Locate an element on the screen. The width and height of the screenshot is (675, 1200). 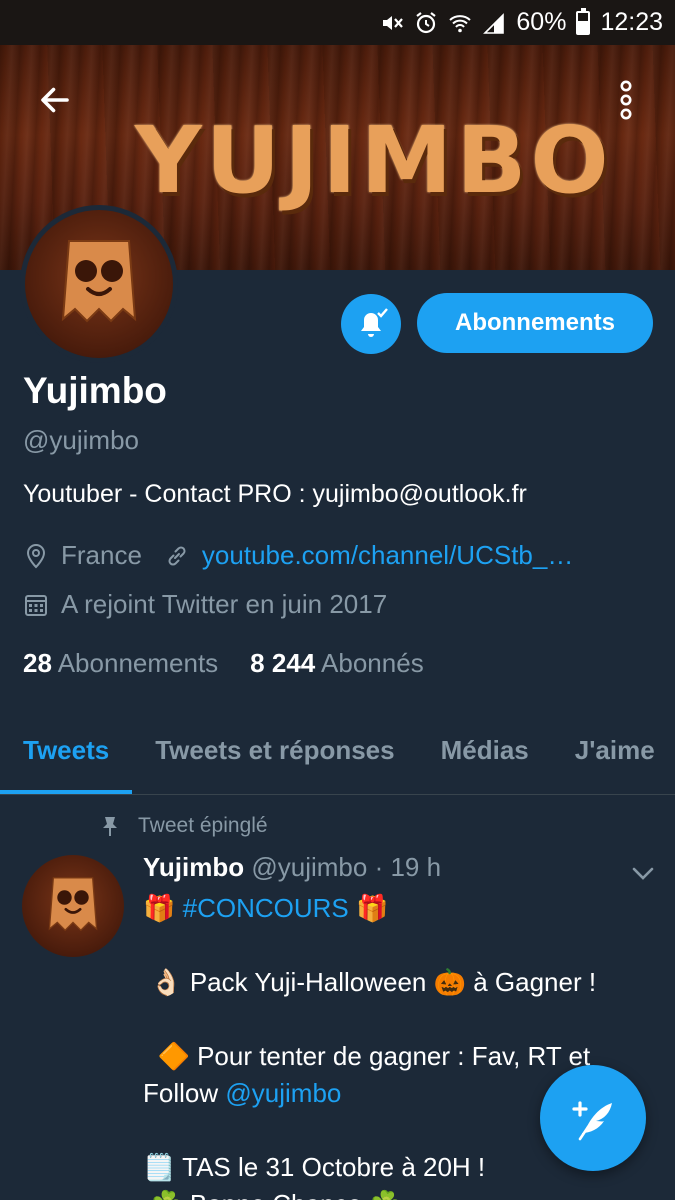
tweet-author-handle: @yujimbo is located at coordinates (309, 867).